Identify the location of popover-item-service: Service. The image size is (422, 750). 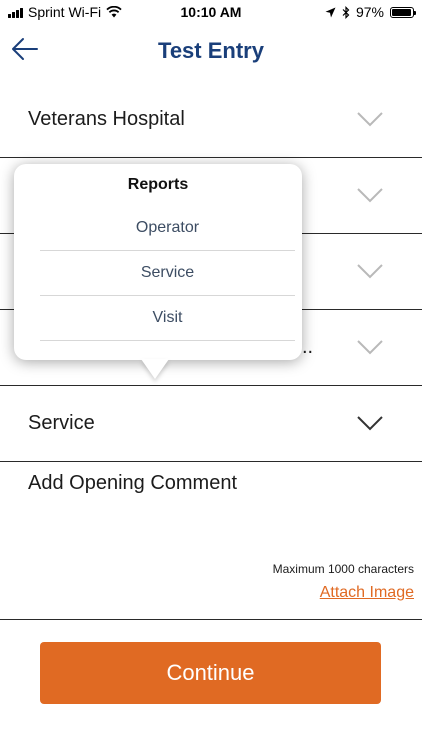
(167, 273).